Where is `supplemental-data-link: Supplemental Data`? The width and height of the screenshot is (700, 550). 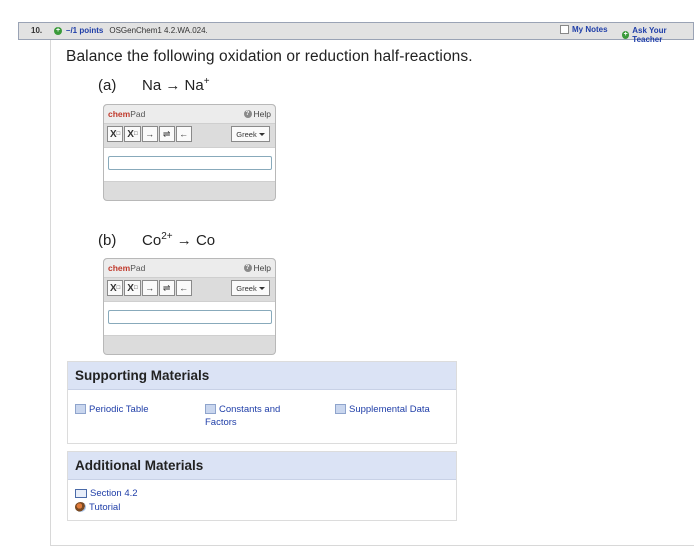
supplemental-data-link: Supplemental Data is located at coordinates (382, 409).